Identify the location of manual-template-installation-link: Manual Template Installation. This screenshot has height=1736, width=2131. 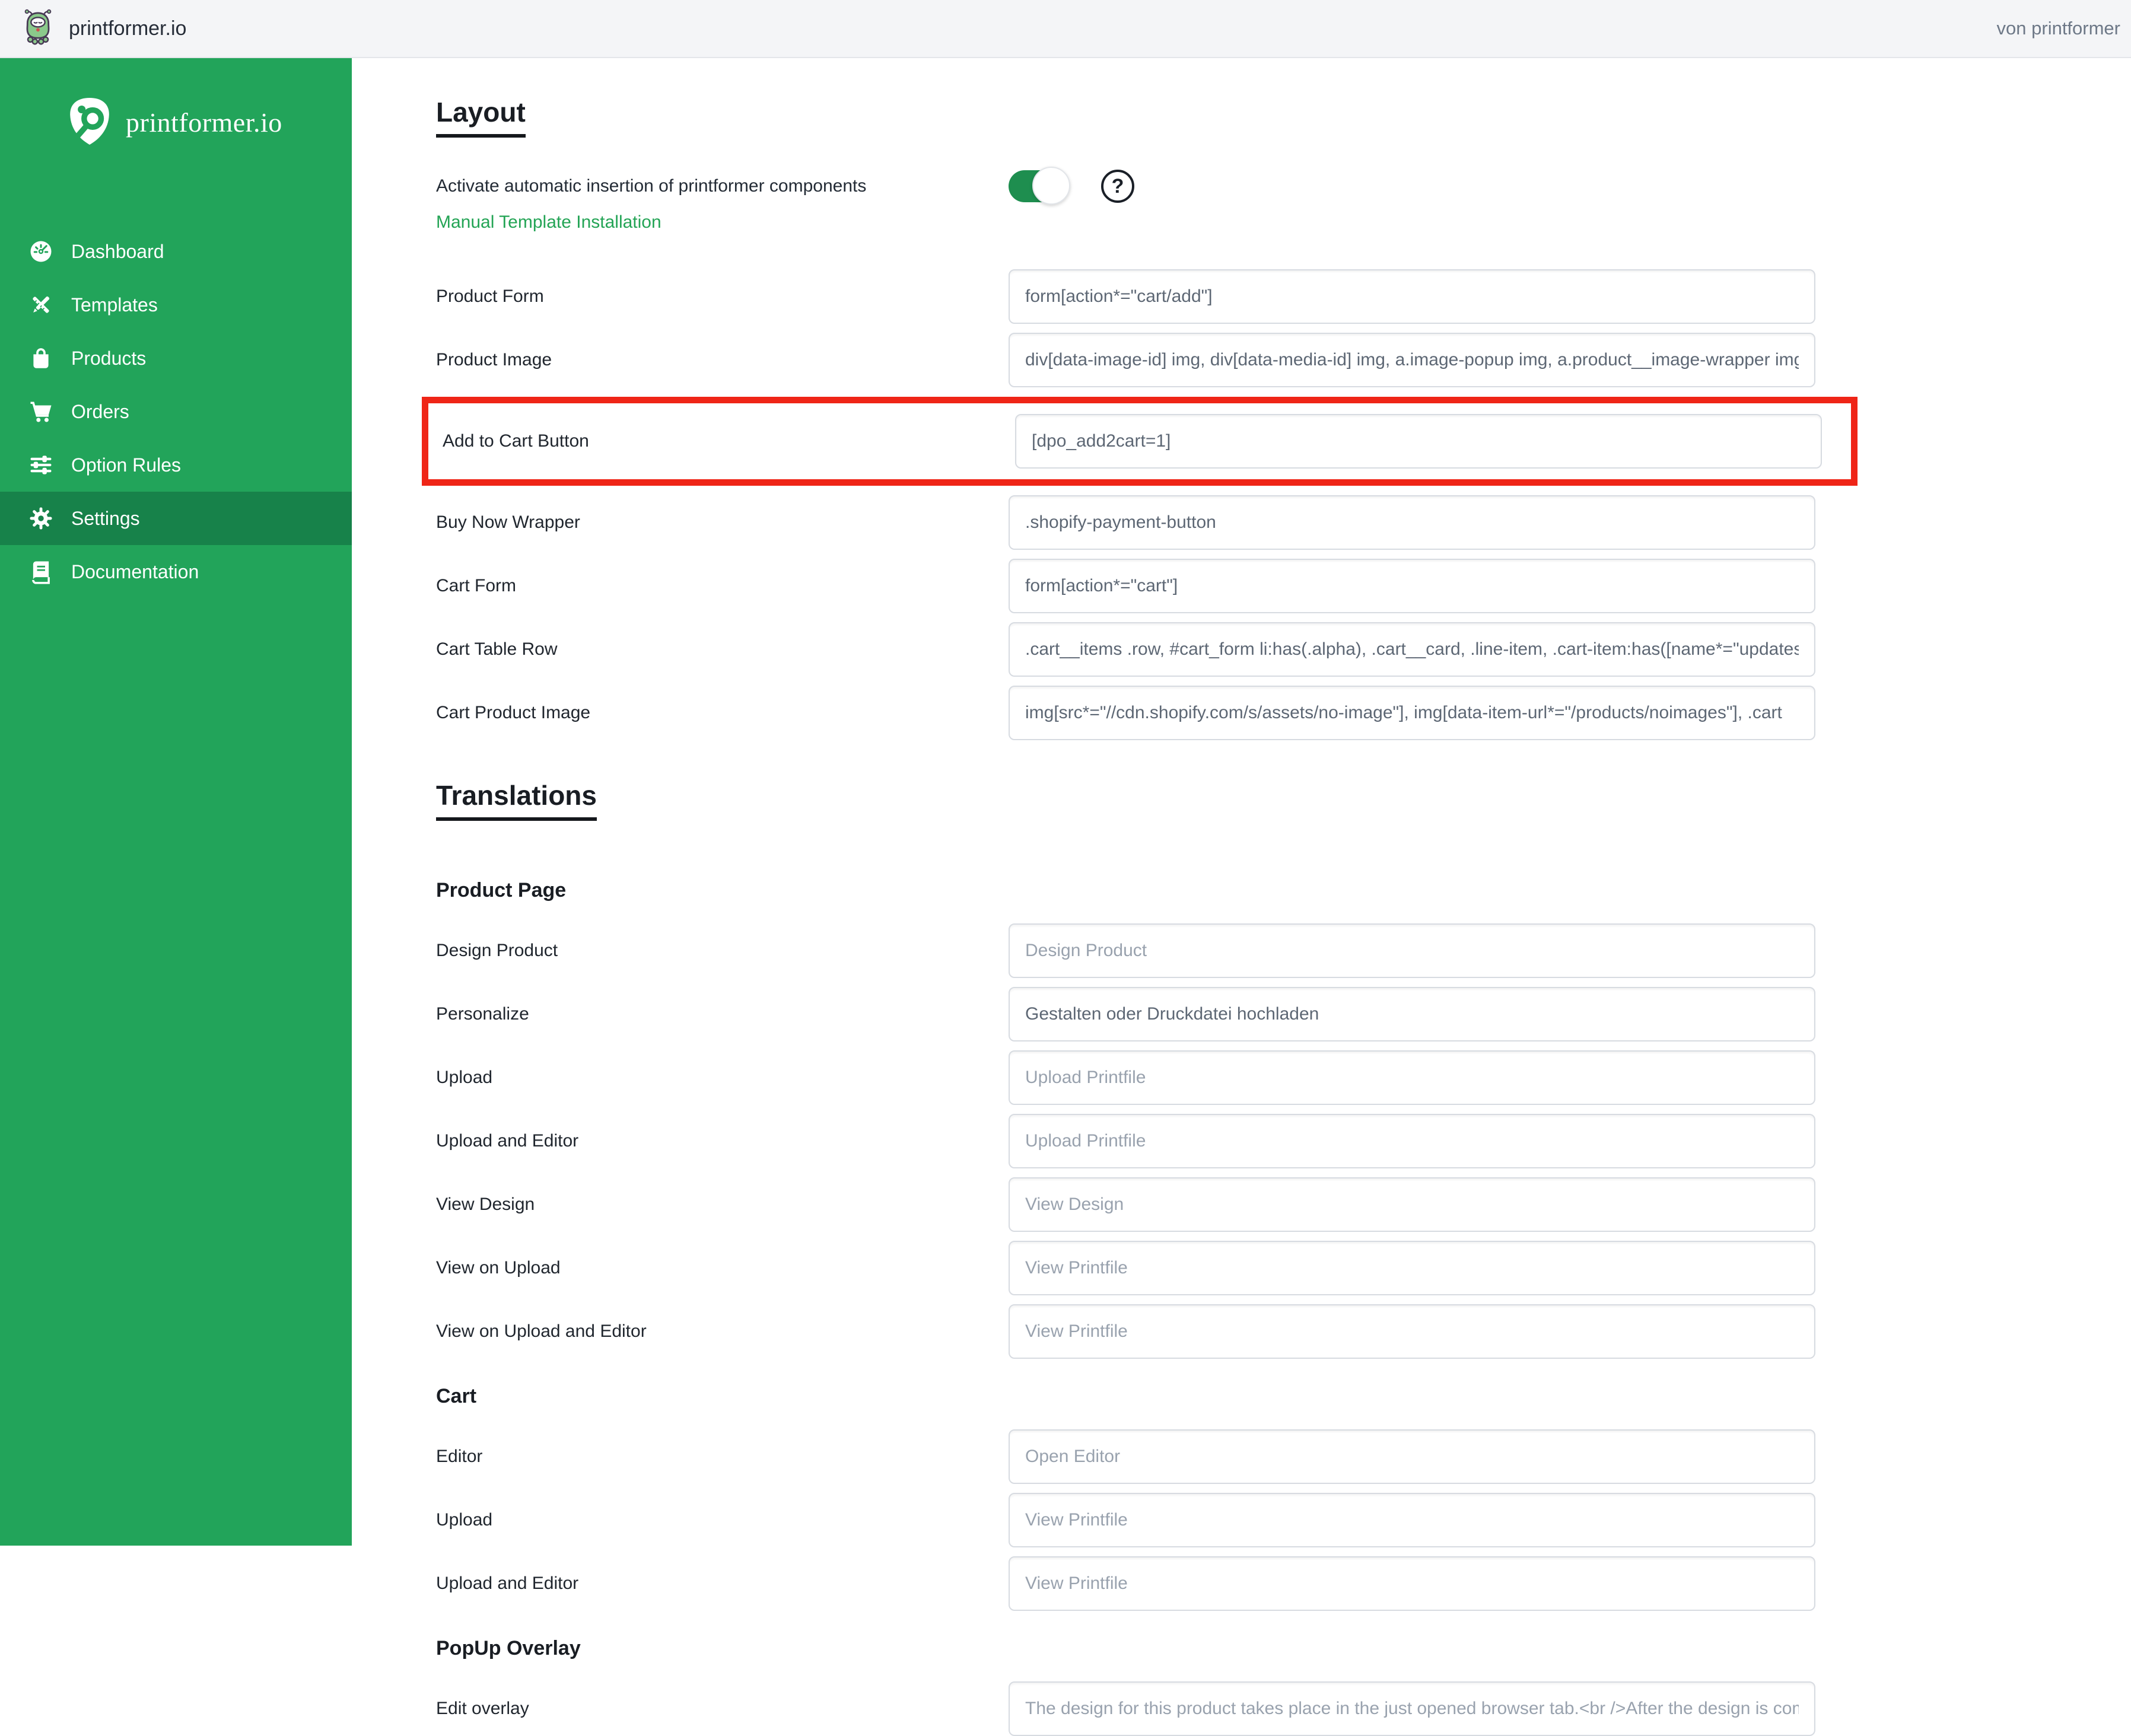
(548, 222).